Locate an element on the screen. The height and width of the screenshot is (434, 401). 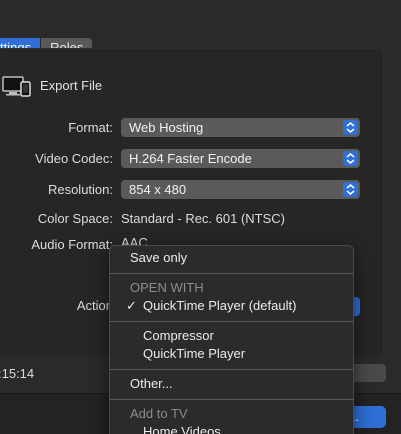
menu-item-save-only: Save only is located at coordinates (158, 257).